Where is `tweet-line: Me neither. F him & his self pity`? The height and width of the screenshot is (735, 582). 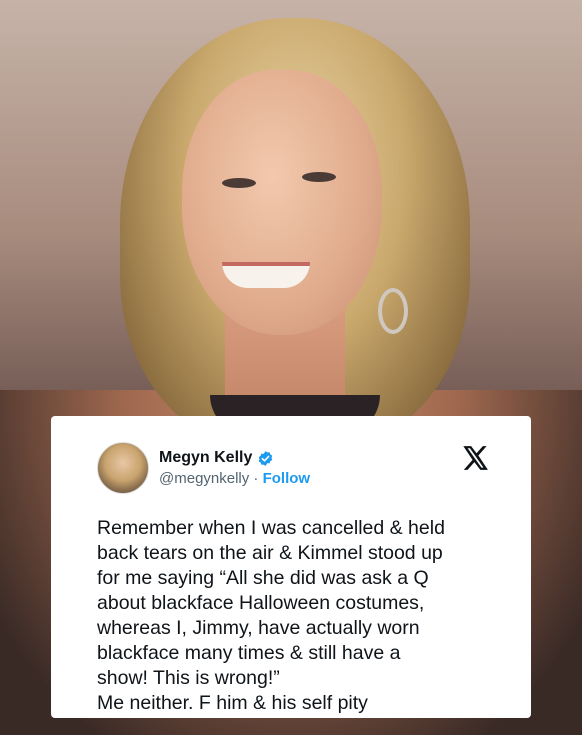
tweet-line: Me neither. F him & his self pity is located at coordinates (232, 703).